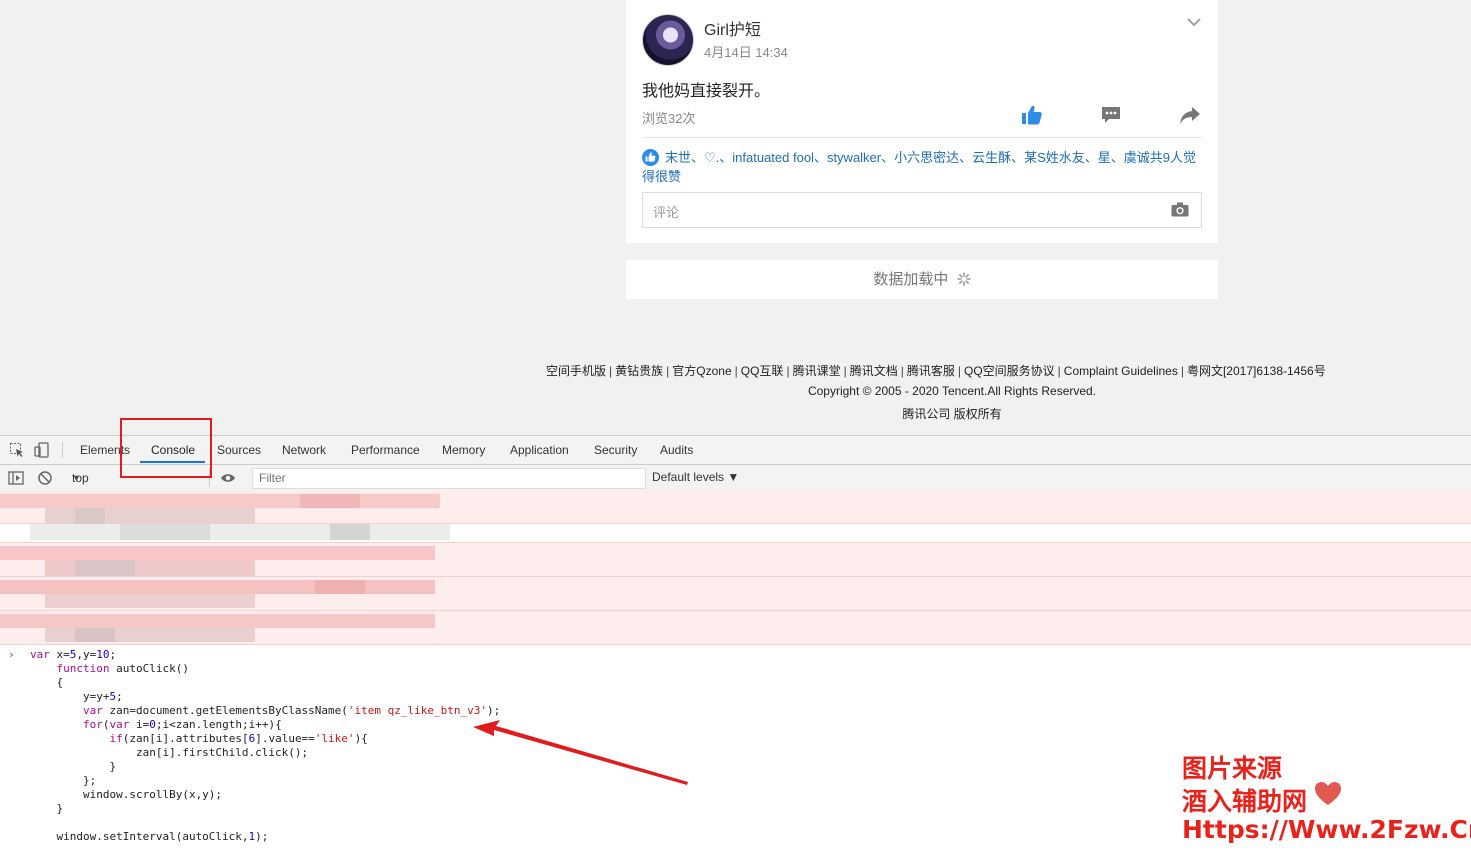 This screenshot has width=1471, height=862. What do you see at coordinates (16, 478) in the screenshot?
I see `sidebar-toggle-icon` at bounding box center [16, 478].